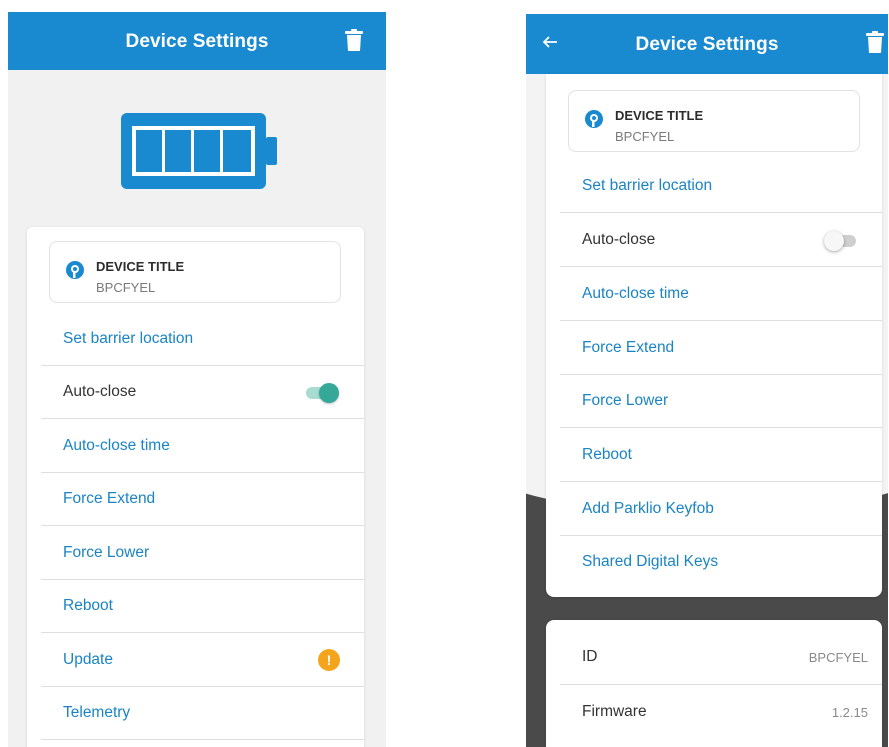 The width and height of the screenshot is (889, 747). What do you see at coordinates (97, 712) in the screenshot?
I see `item-label: Telemetry` at bounding box center [97, 712].